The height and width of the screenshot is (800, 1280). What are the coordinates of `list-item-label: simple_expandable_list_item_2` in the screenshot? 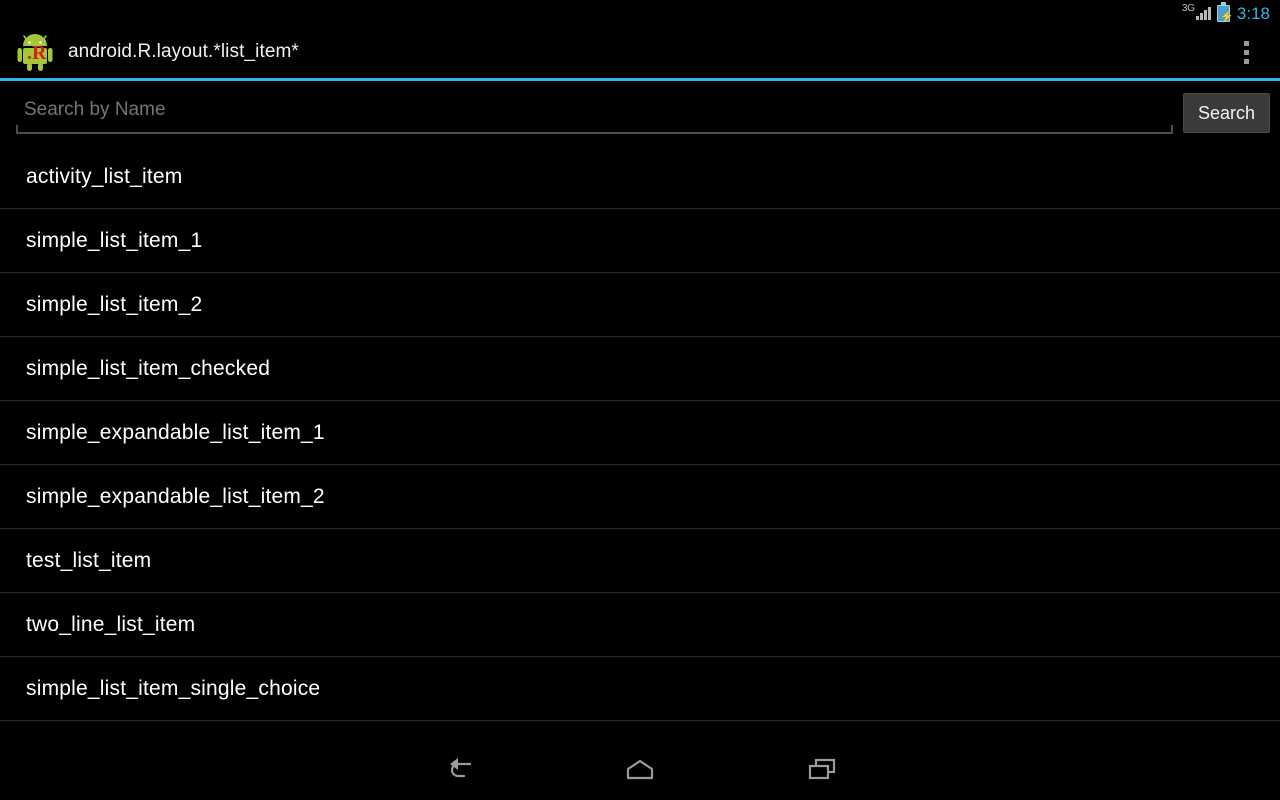 It's located at (175, 496).